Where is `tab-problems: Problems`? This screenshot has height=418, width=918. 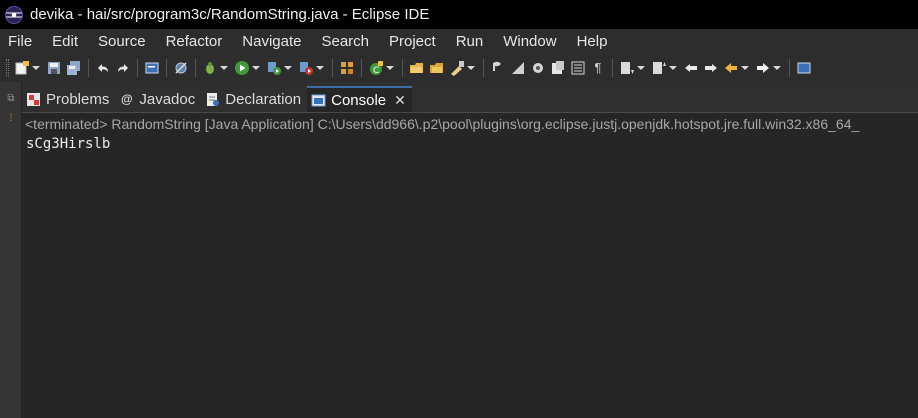
tab-problems: Problems is located at coordinates (68, 99).